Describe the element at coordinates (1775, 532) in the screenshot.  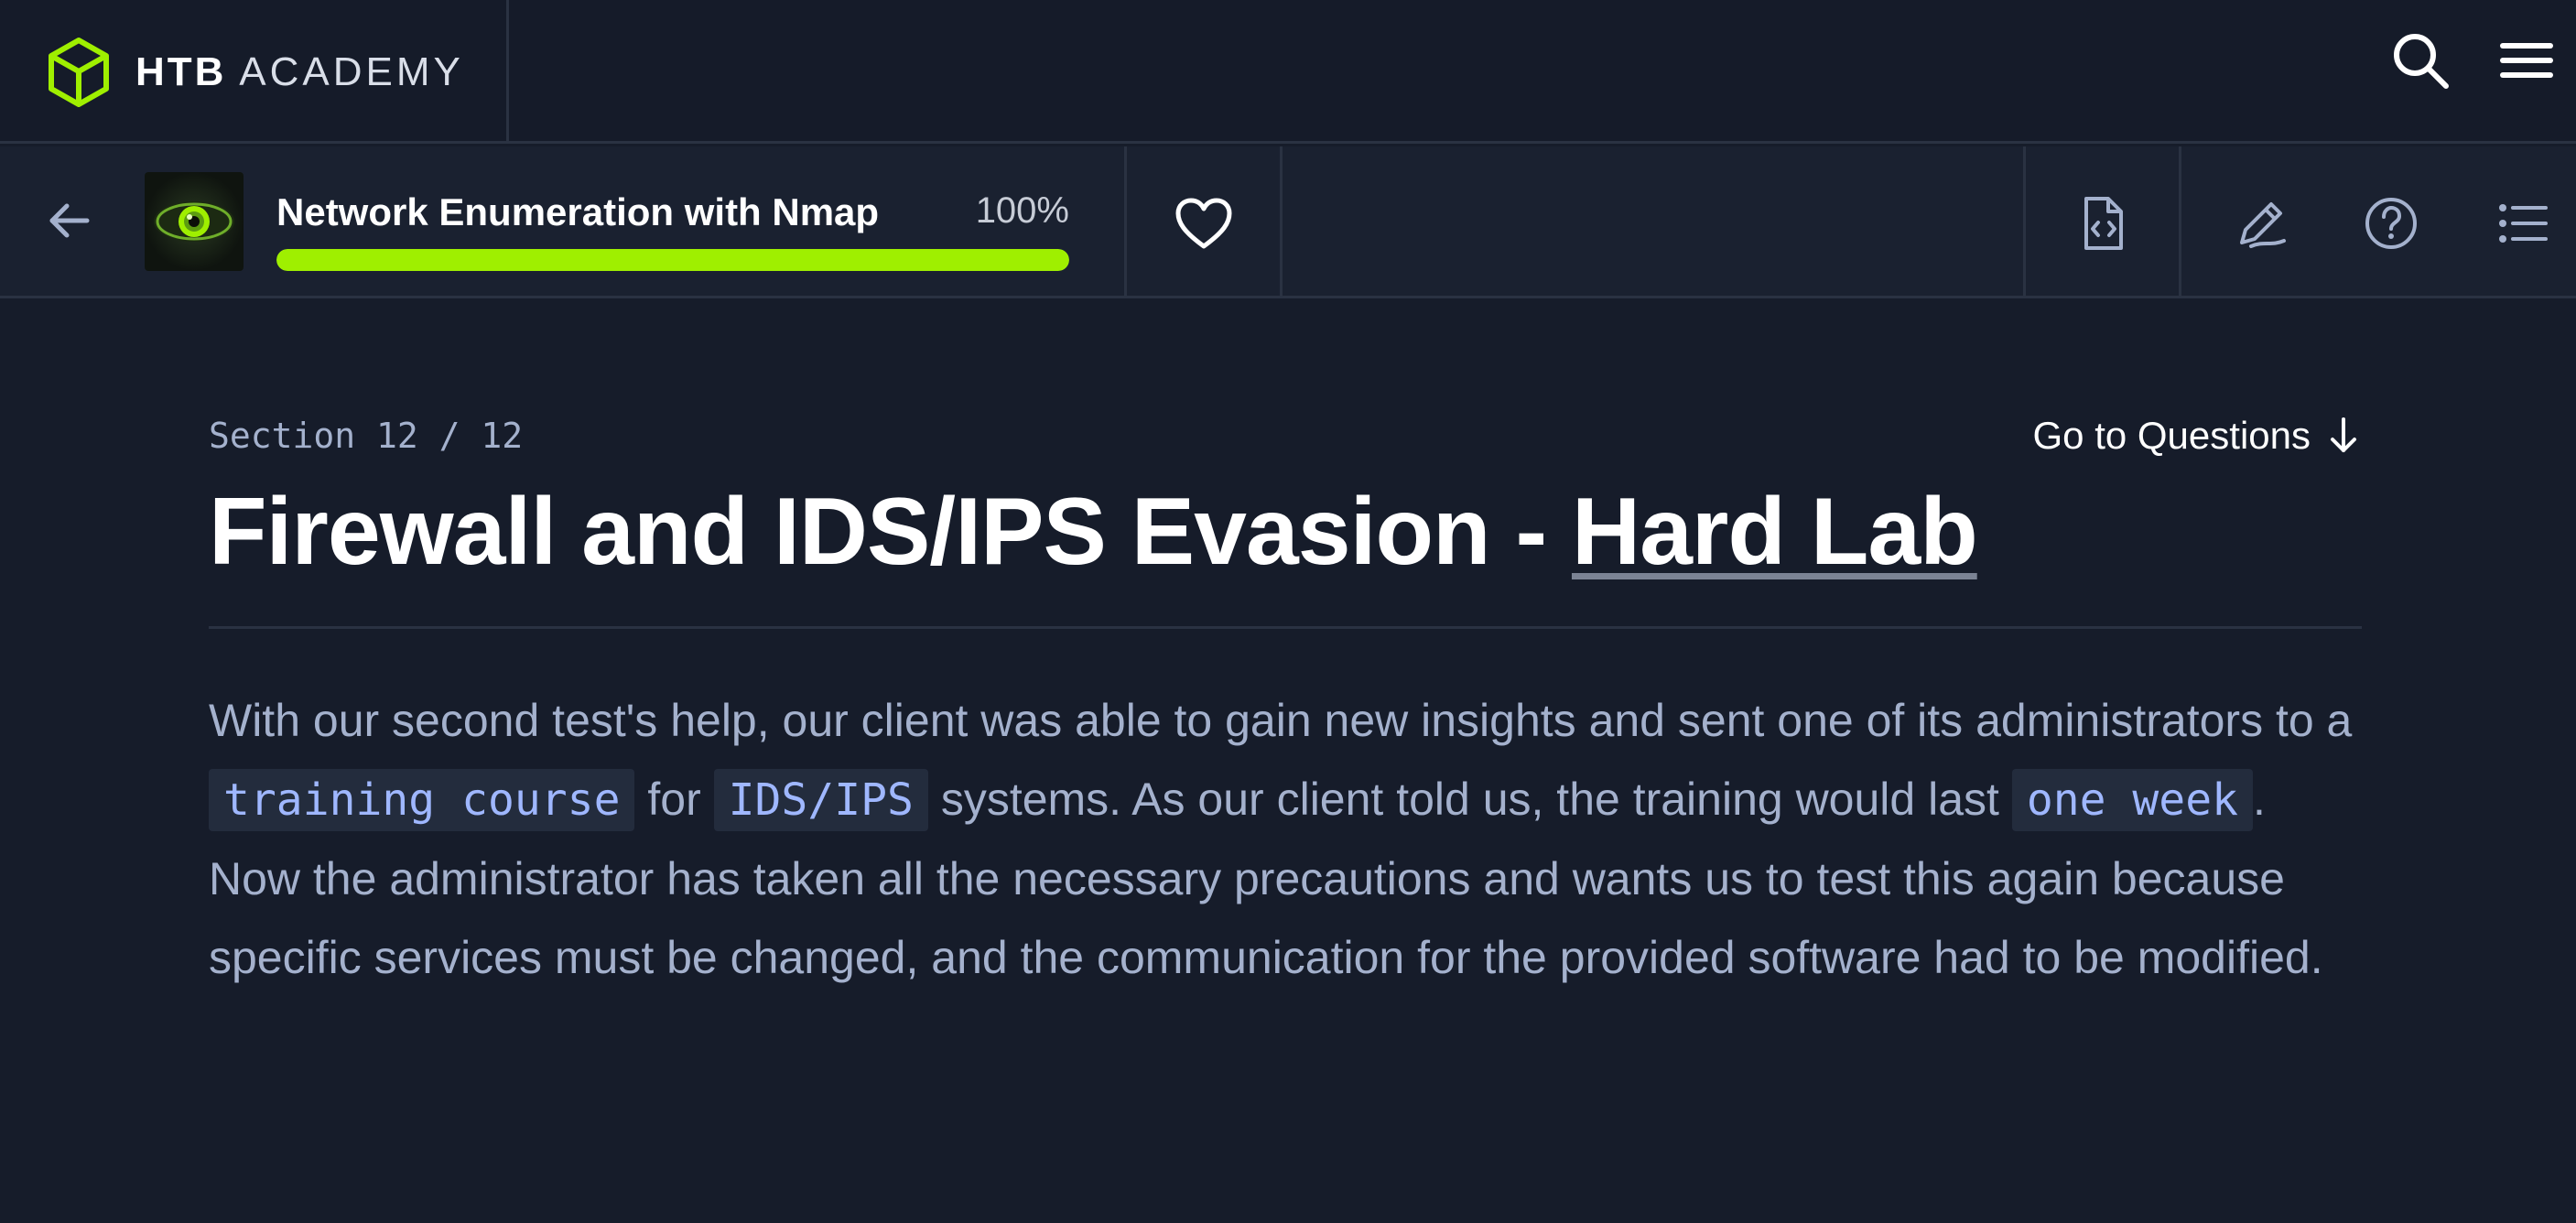
I see `page-title-highlight: Hard Lab` at that location.